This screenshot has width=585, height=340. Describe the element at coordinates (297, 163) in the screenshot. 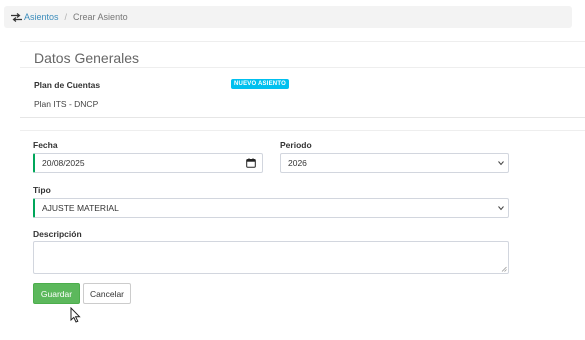

I see `periodo-value: 2026` at that location.